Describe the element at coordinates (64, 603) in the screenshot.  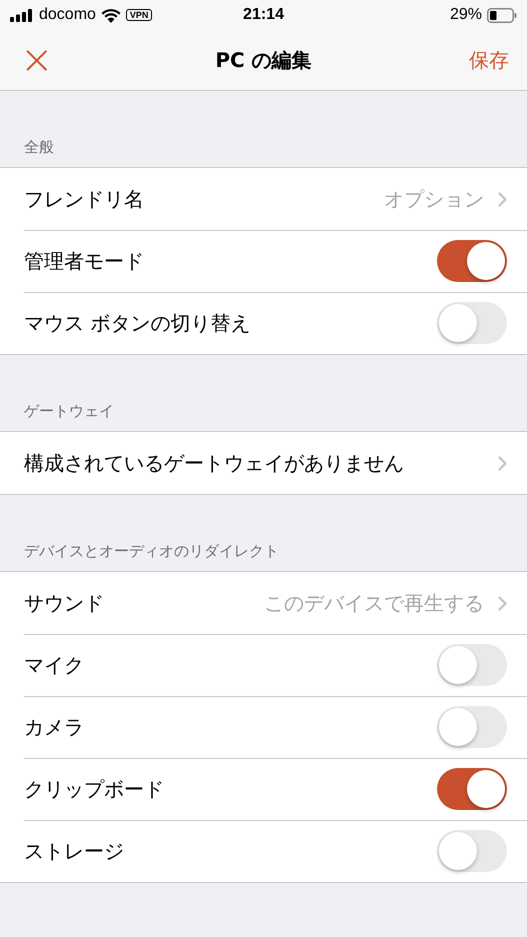
I see `row-label: サウンド` at that location.